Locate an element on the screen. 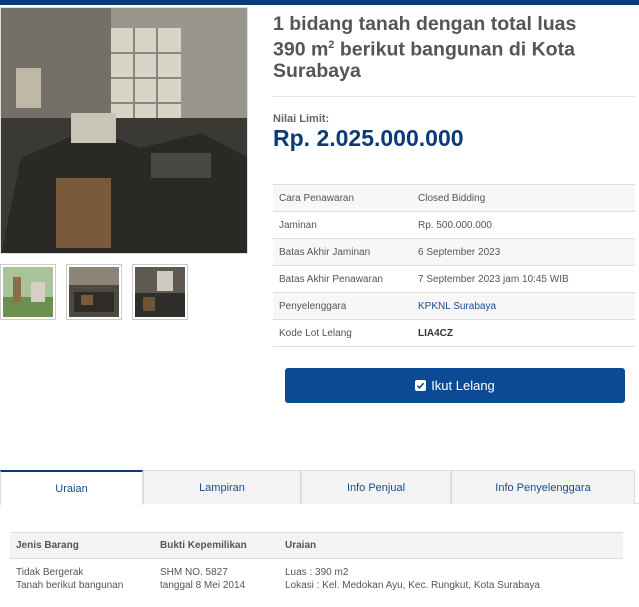  tab-info-penjual: Info Penjual is located at coordinates (376, 487).